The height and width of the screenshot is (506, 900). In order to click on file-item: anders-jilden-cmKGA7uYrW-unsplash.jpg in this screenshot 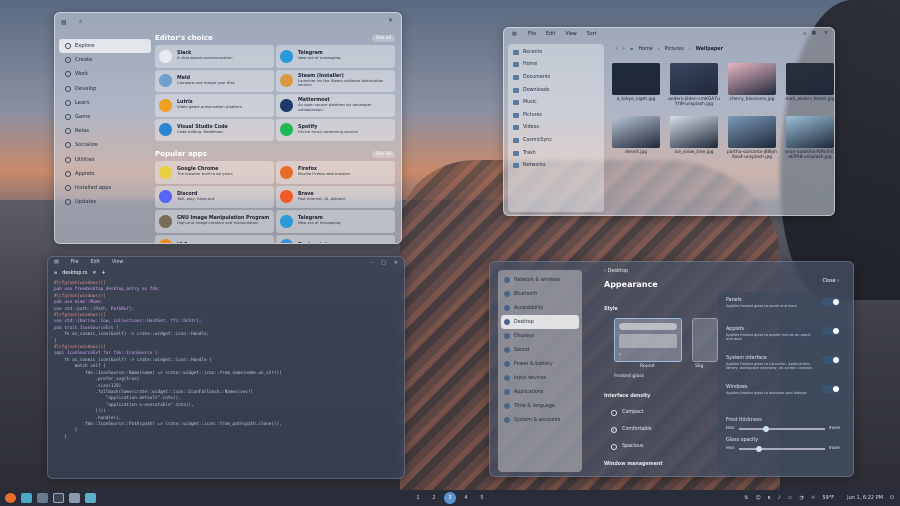, I will do `click(694, 85)`.